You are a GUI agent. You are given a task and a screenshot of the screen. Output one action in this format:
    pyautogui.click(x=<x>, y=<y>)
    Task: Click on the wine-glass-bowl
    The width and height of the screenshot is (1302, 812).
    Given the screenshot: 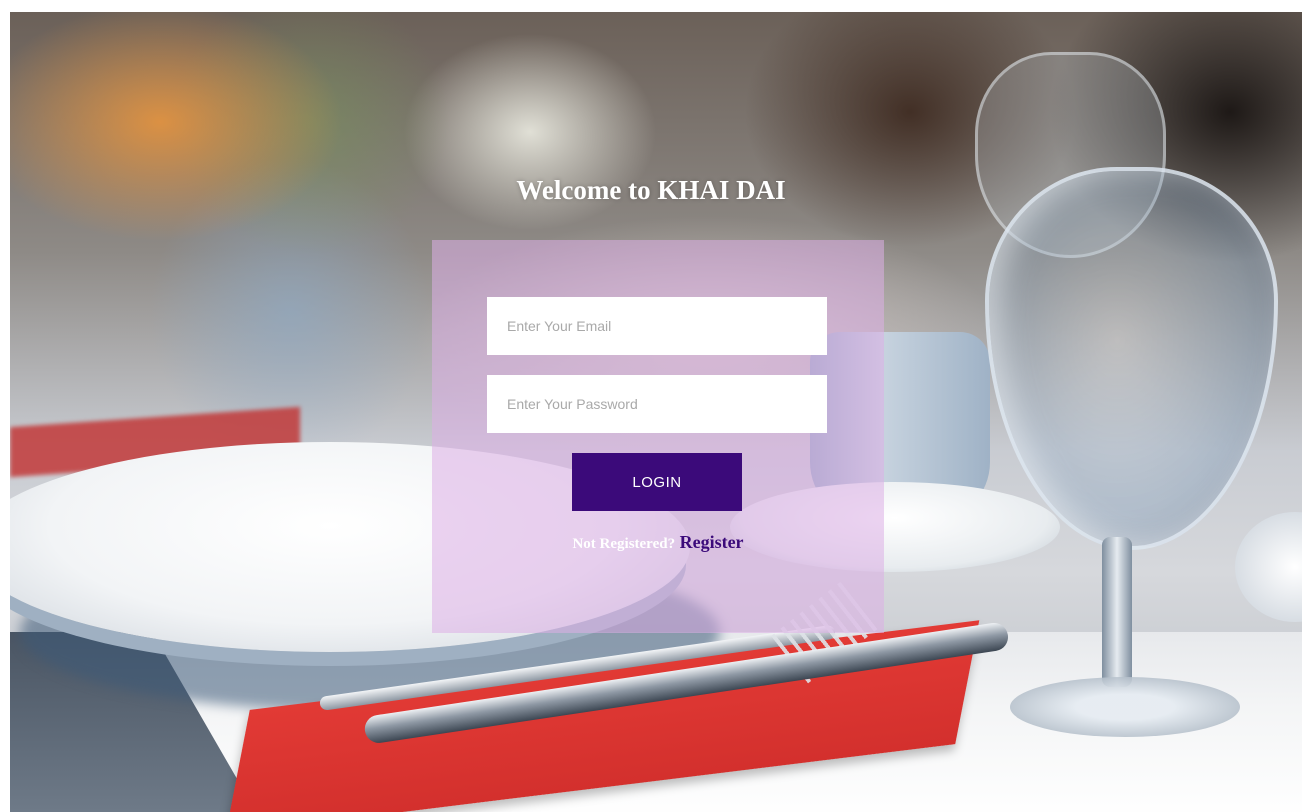 What is the action you would take?
    pyautogui.click(x=1131, y=358)
    